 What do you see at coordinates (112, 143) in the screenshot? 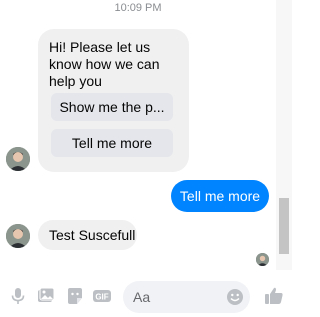
I see `quick-reply-tell-me-more-button: Tell me more` at bounding box center [112, 143].